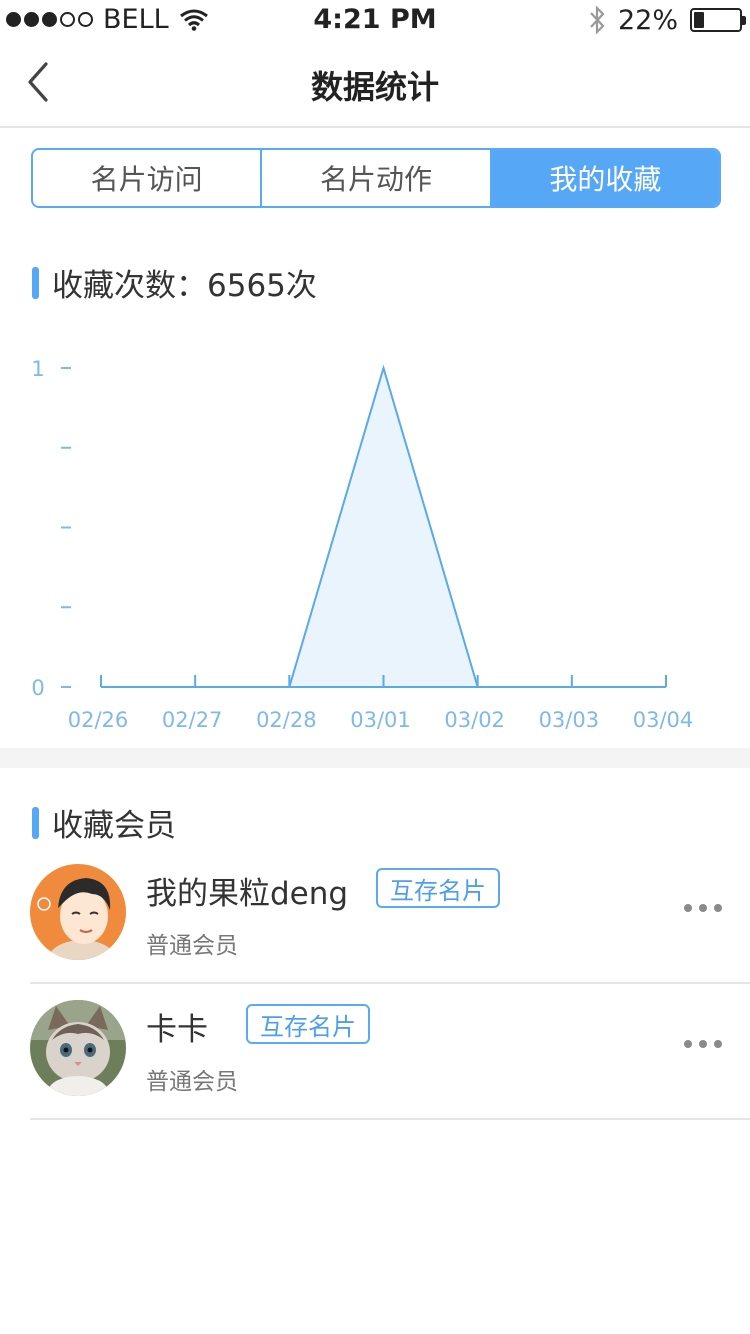 The width and height of the screenshot is (750, 1334). Describe the element at coordinates (390, 1052) in the screenshot. I see `member-row: 卡卡 互存名片 普通会员` at that location.